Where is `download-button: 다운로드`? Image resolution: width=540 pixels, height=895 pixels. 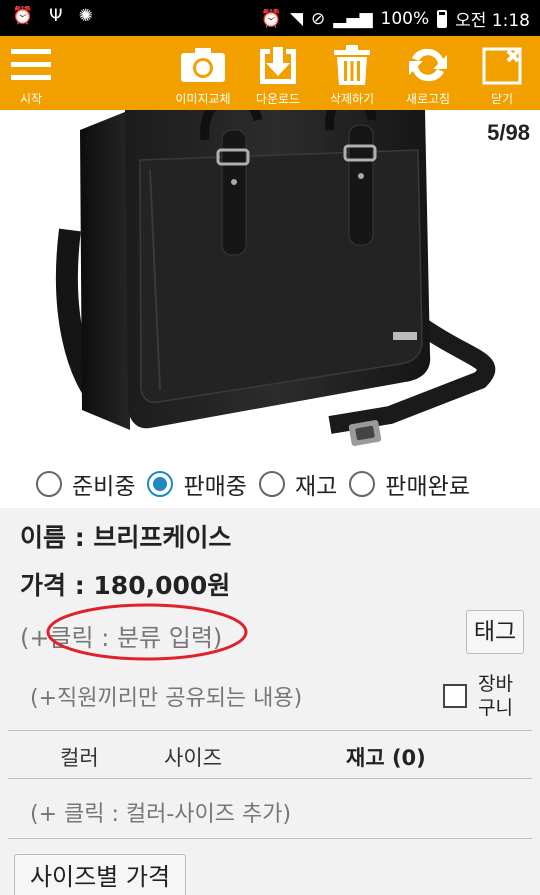
download-button: 다운로드 is located at coordinates (278, 74).